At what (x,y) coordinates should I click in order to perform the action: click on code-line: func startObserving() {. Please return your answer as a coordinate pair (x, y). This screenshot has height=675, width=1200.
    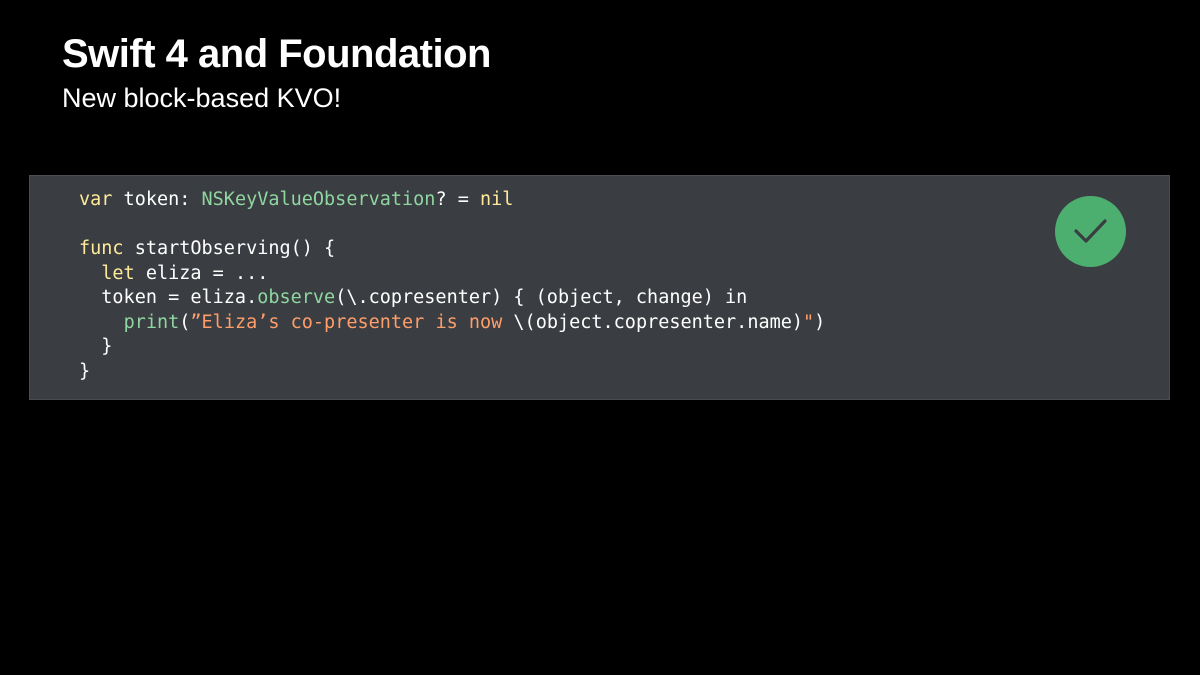
    Looking at the image, I should click on (452, 249).